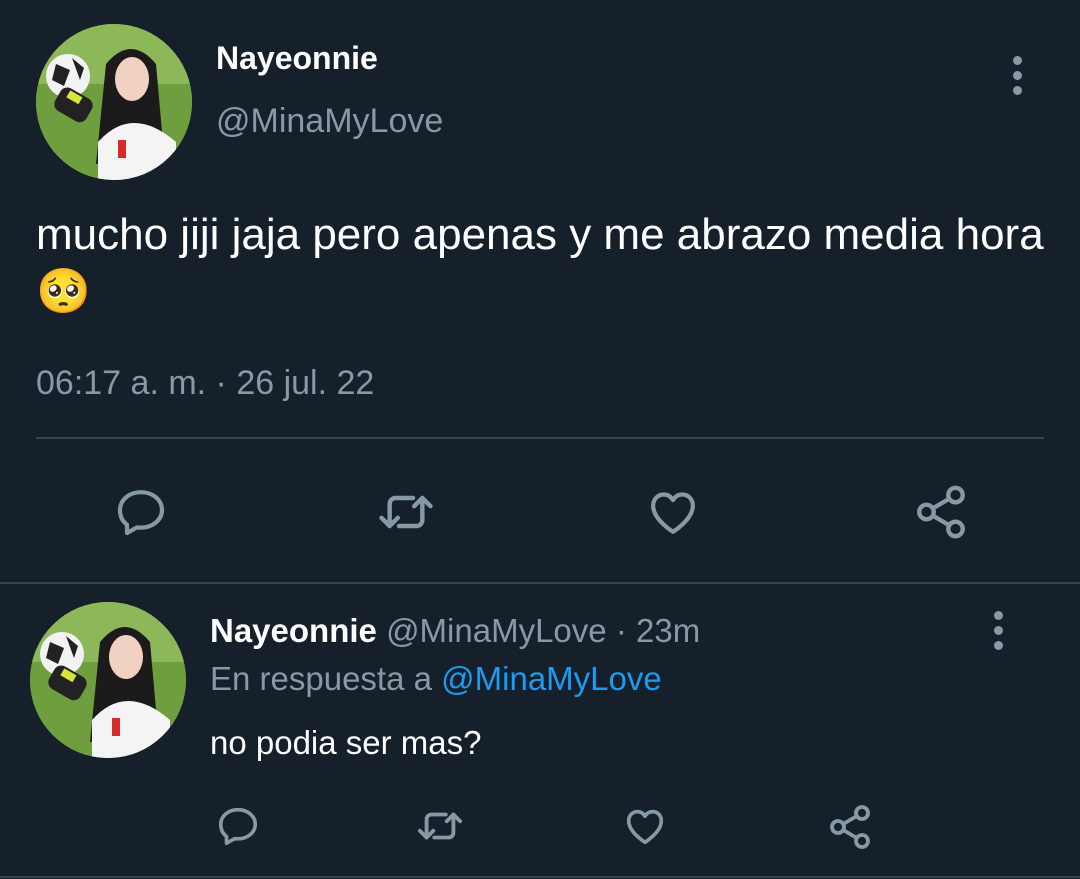 This screenshot has width=1080, height=879. I want to click on divider, so click(540, 438).